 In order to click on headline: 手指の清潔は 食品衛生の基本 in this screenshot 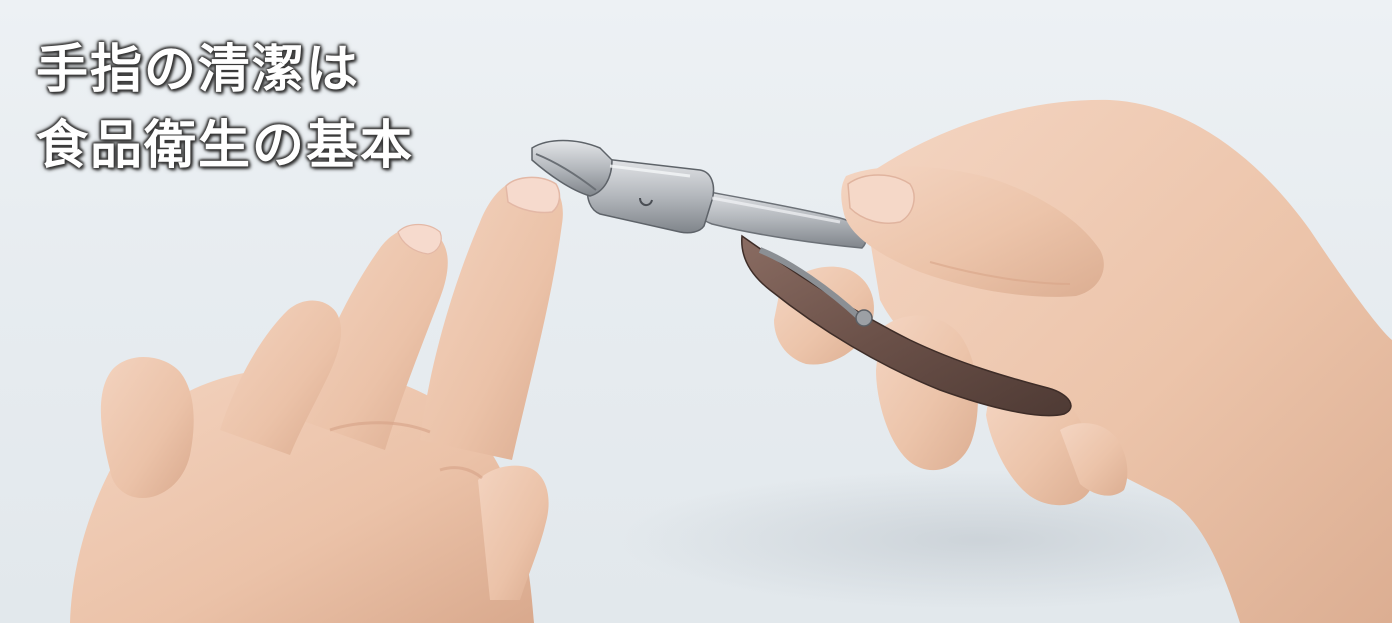, I will do `click(225, 108)`.